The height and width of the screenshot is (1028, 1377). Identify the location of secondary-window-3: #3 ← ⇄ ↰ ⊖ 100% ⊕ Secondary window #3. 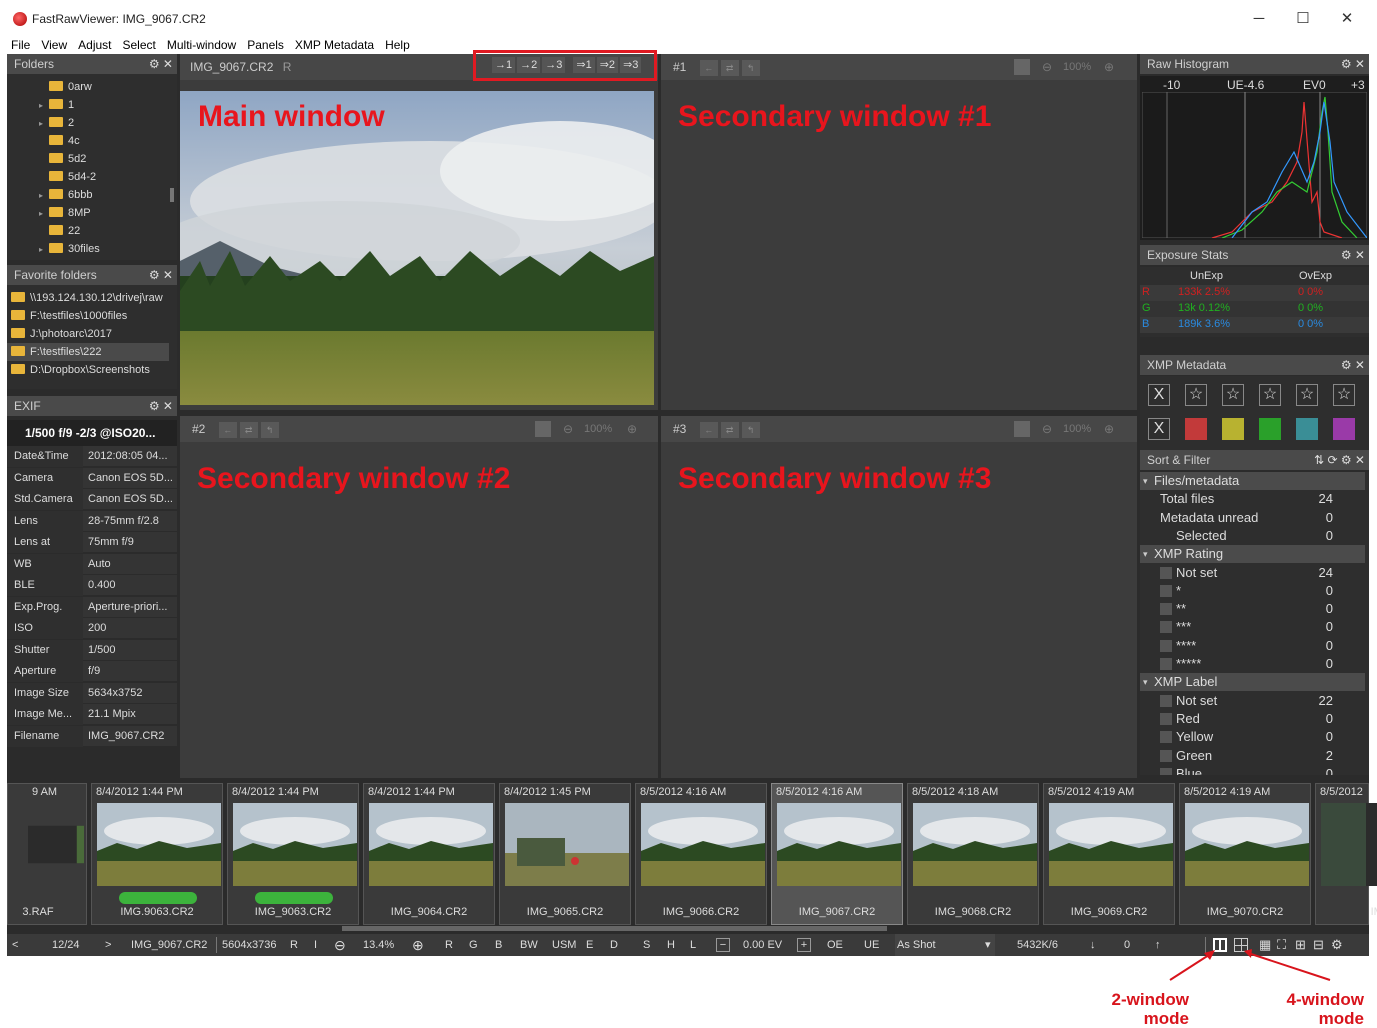
(899, 597).